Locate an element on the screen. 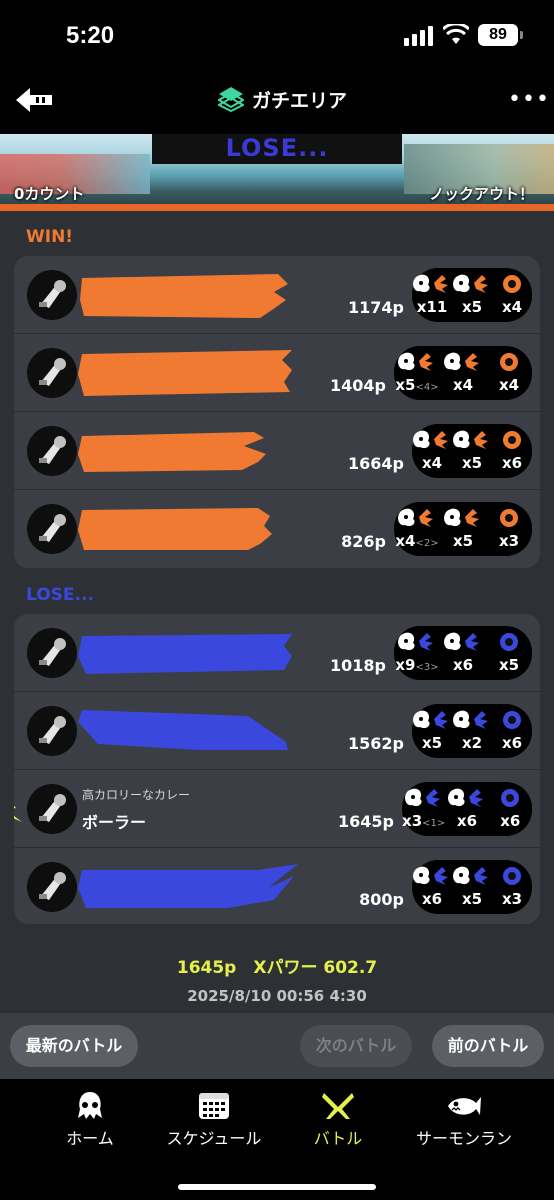 This screenshot has width=554, height=1200. crab-icon is located at coordinates (512, 440).